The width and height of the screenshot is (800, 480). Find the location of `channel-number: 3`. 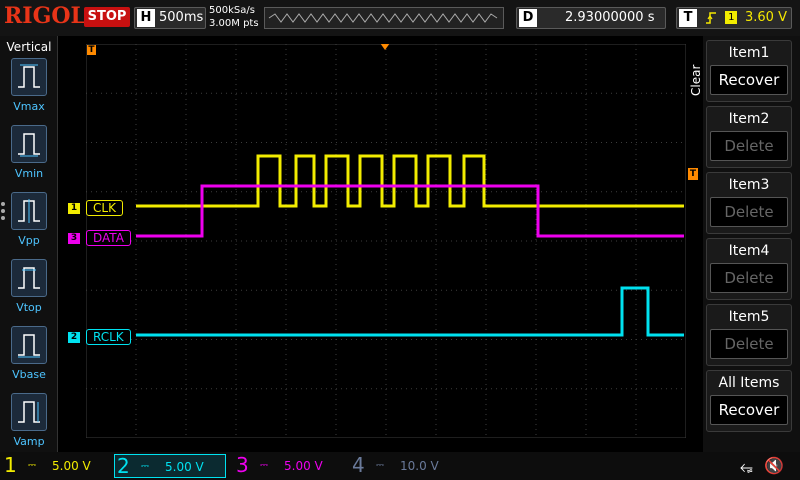

channel-number: 3 is located at coordinates (242, 465).